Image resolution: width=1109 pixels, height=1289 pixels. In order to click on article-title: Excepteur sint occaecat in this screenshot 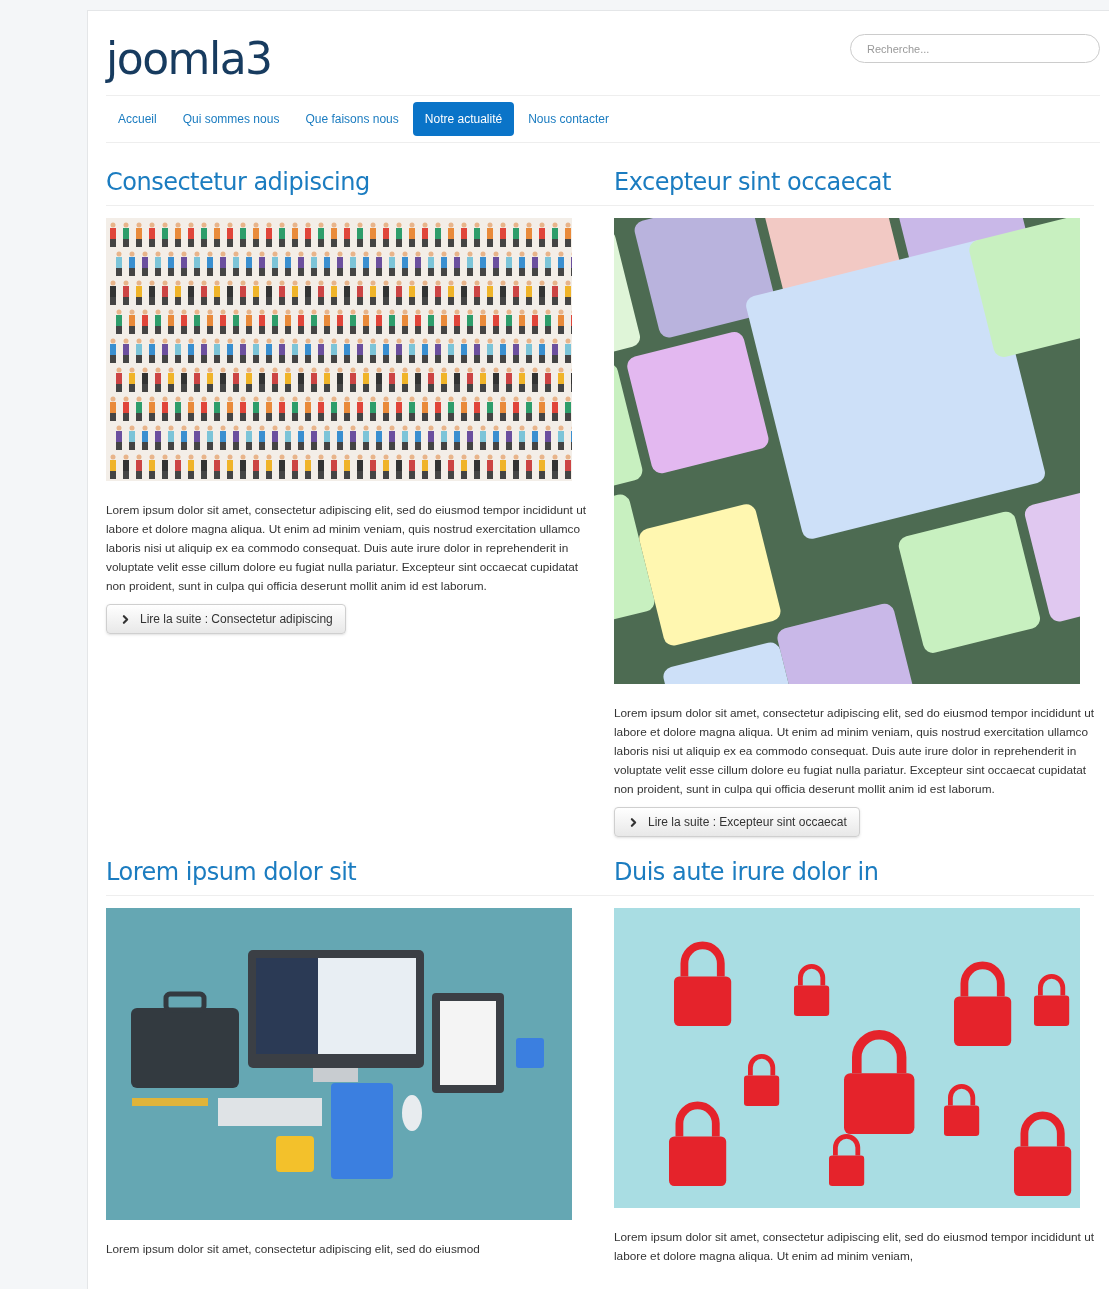, I will do `click(854, 182)`.